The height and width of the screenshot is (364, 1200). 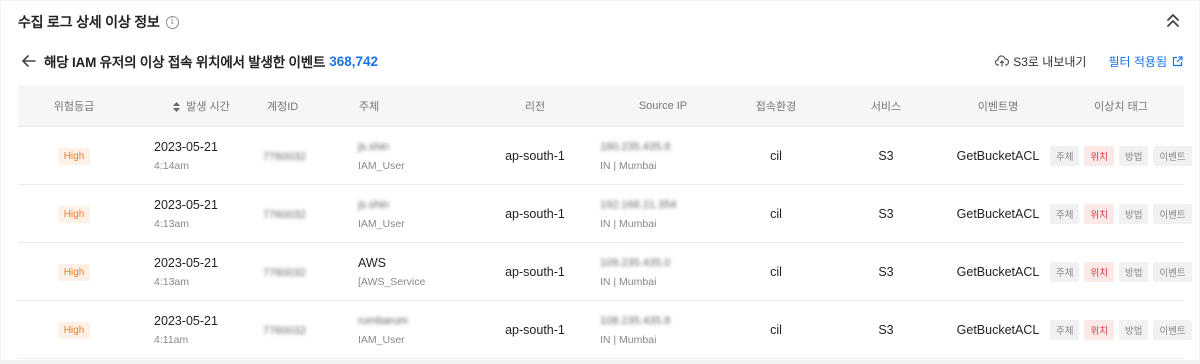 I want to click on col-risk: 위험등급, so click(x=74, y=106).